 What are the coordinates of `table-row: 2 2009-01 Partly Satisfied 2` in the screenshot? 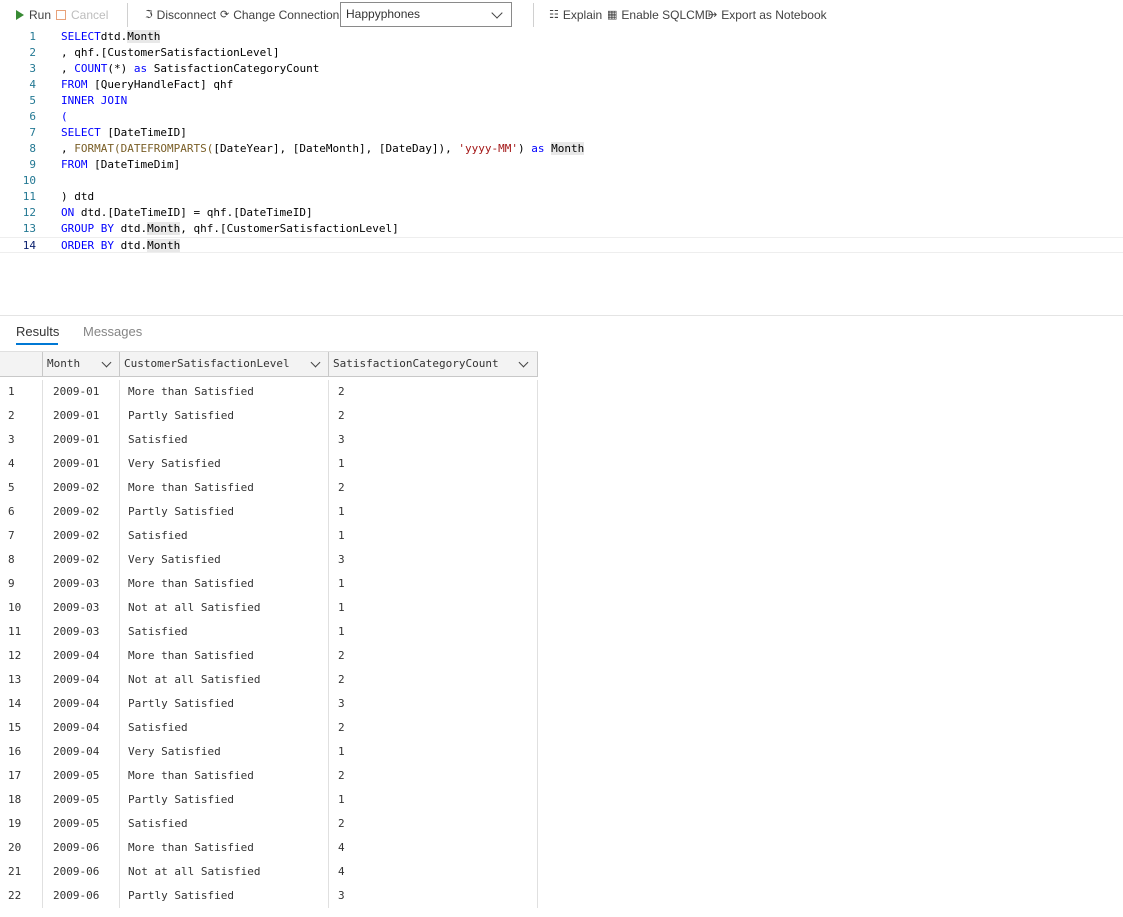 It's located at (269, 416).